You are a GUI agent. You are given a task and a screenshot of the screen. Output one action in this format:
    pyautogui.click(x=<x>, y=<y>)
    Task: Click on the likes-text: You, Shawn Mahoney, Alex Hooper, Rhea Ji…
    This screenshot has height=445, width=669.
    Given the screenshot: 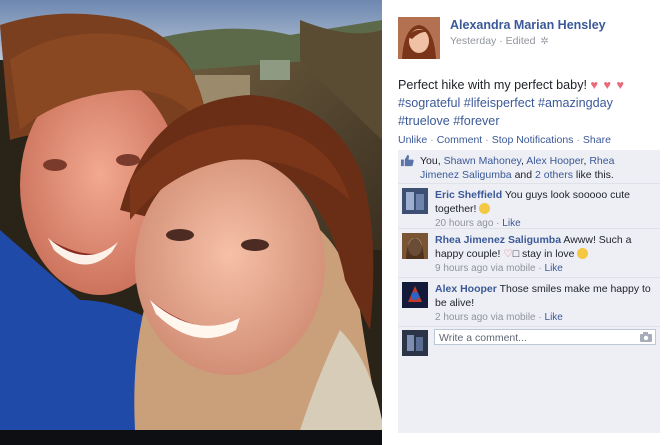 What is the action you would take?
    pyautogui.click(x=517, y=168)
    